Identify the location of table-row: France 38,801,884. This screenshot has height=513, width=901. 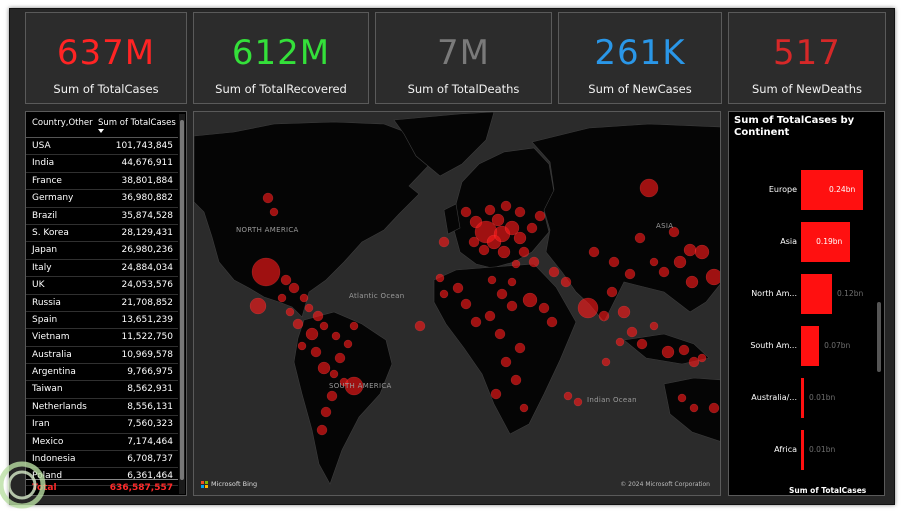
(102, 182).